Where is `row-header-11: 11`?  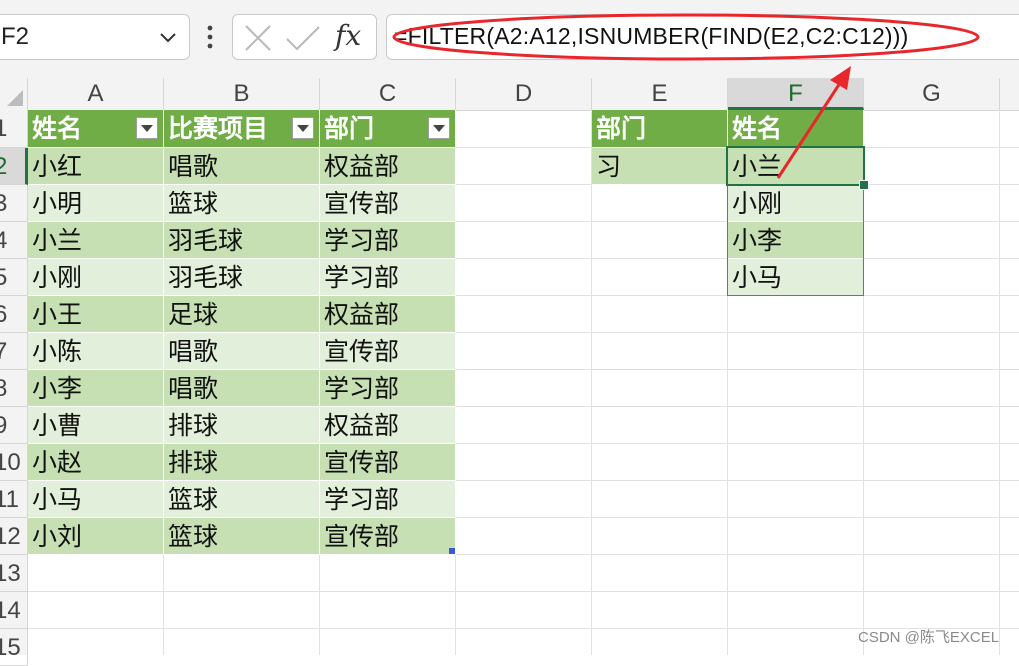 row-header-11: 11 is located at coordinates (14, 499).